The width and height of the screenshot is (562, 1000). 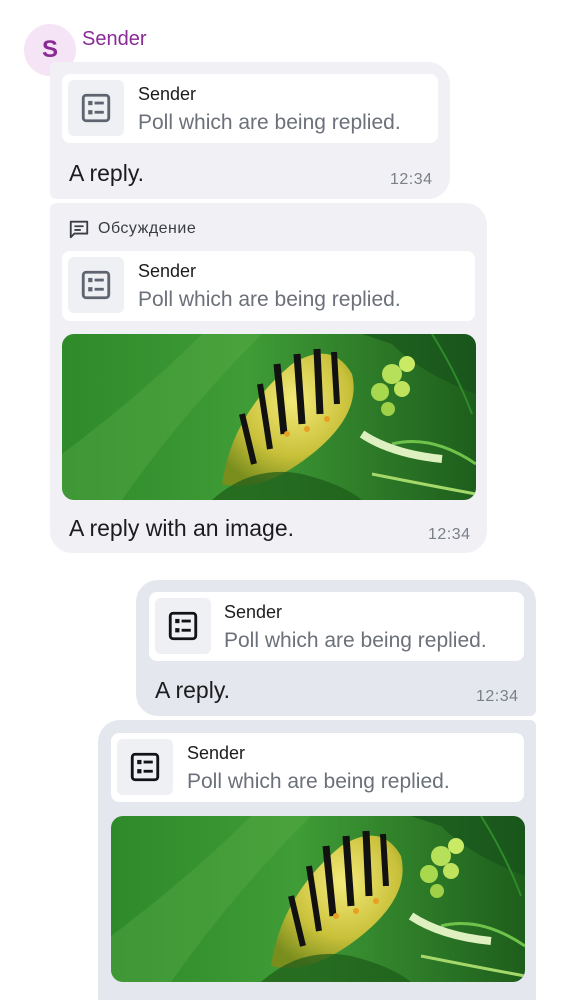 What do you see at coordinates (49, 49) in the screenshot?
I see `avatar-initial: S` at bounding box center [49, 49].